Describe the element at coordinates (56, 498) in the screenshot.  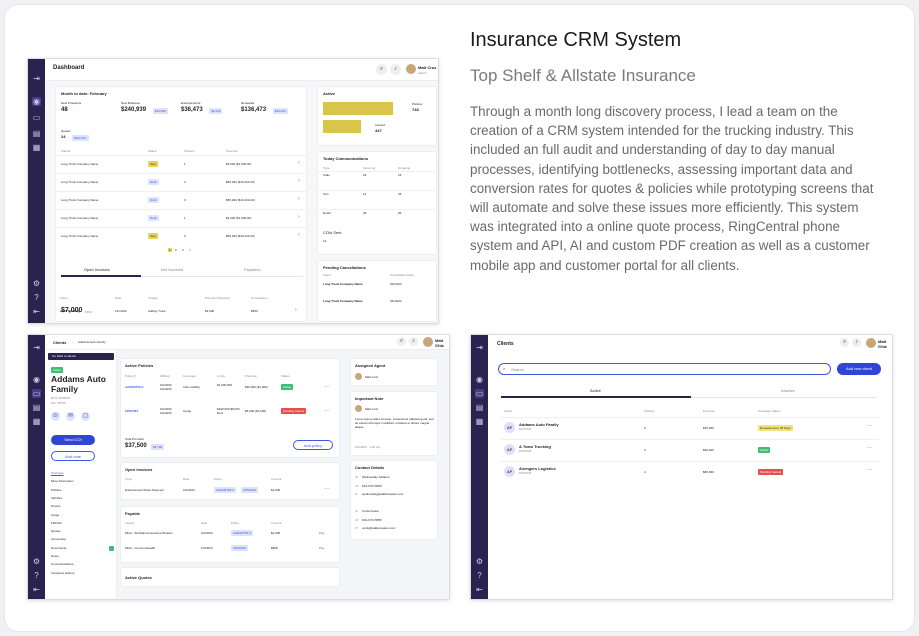
I see `client-nav-item: Vehicles` at that location.